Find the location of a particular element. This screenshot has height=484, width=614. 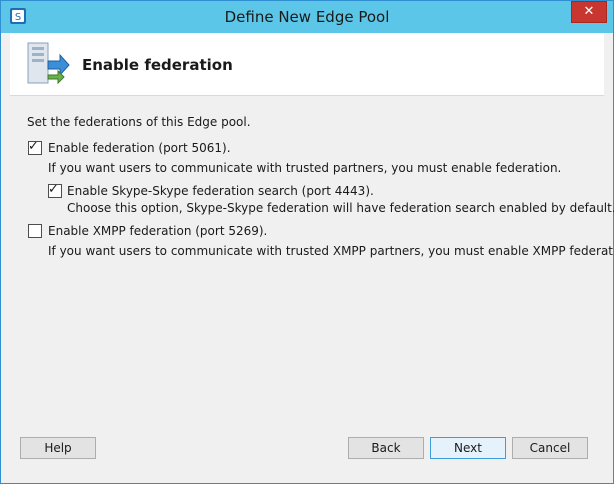

enable-xmpp-federation-checkbox is located at coordinates (35, 231).